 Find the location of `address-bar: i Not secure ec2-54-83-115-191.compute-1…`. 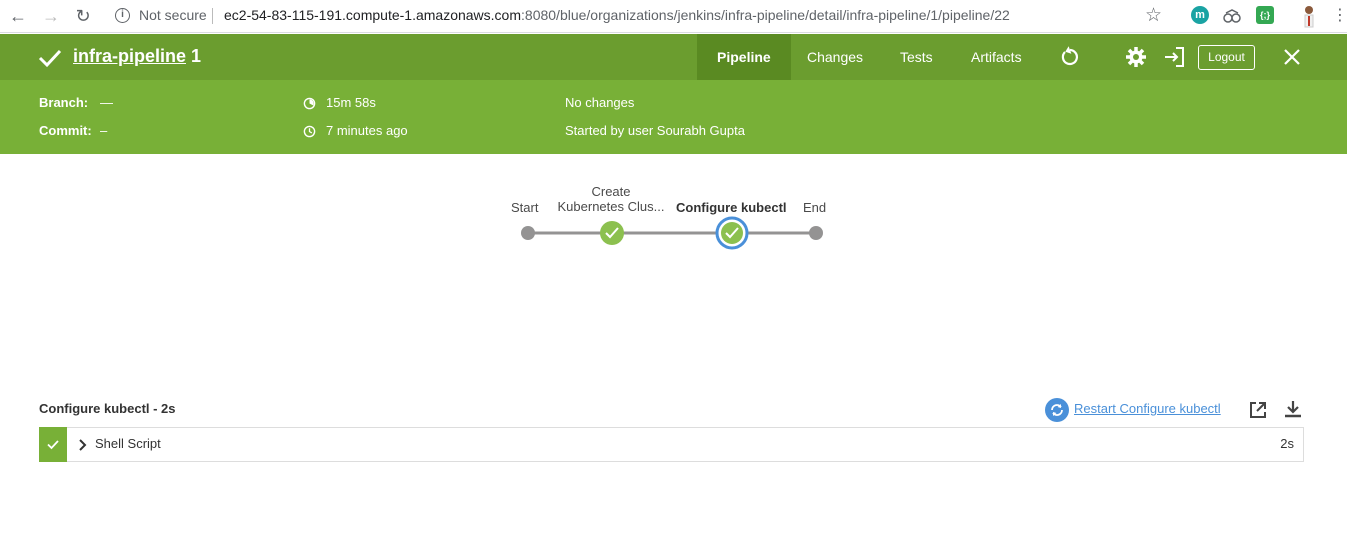

address-bar: i Not secure ec2-54-83-115-191.compute-1… is located at coordinates (642, 16).